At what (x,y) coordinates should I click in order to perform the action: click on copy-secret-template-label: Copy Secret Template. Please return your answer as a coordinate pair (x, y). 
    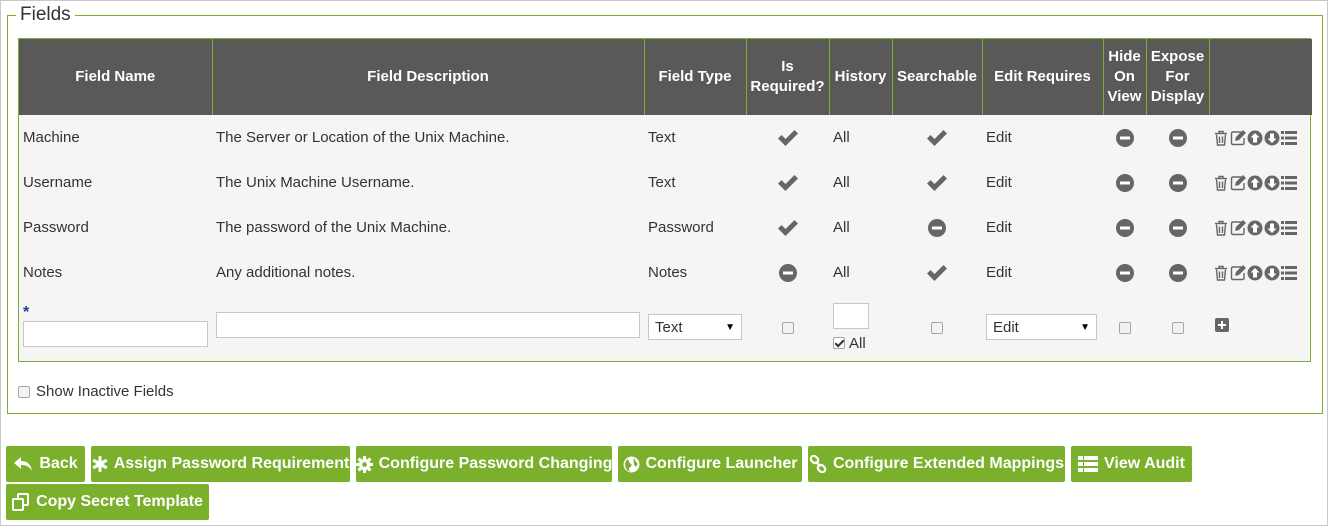
    Looking at the image, I should click on (119, 501).